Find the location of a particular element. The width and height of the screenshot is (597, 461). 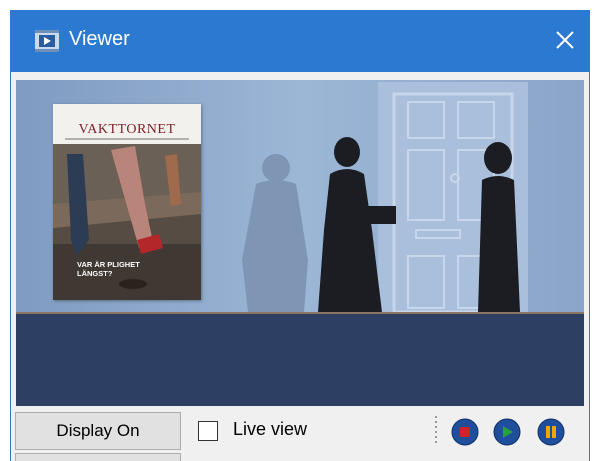

magazine-headline: VAR ÄR PLIGHET LÄNGST? is located at coordinates (108, 269).